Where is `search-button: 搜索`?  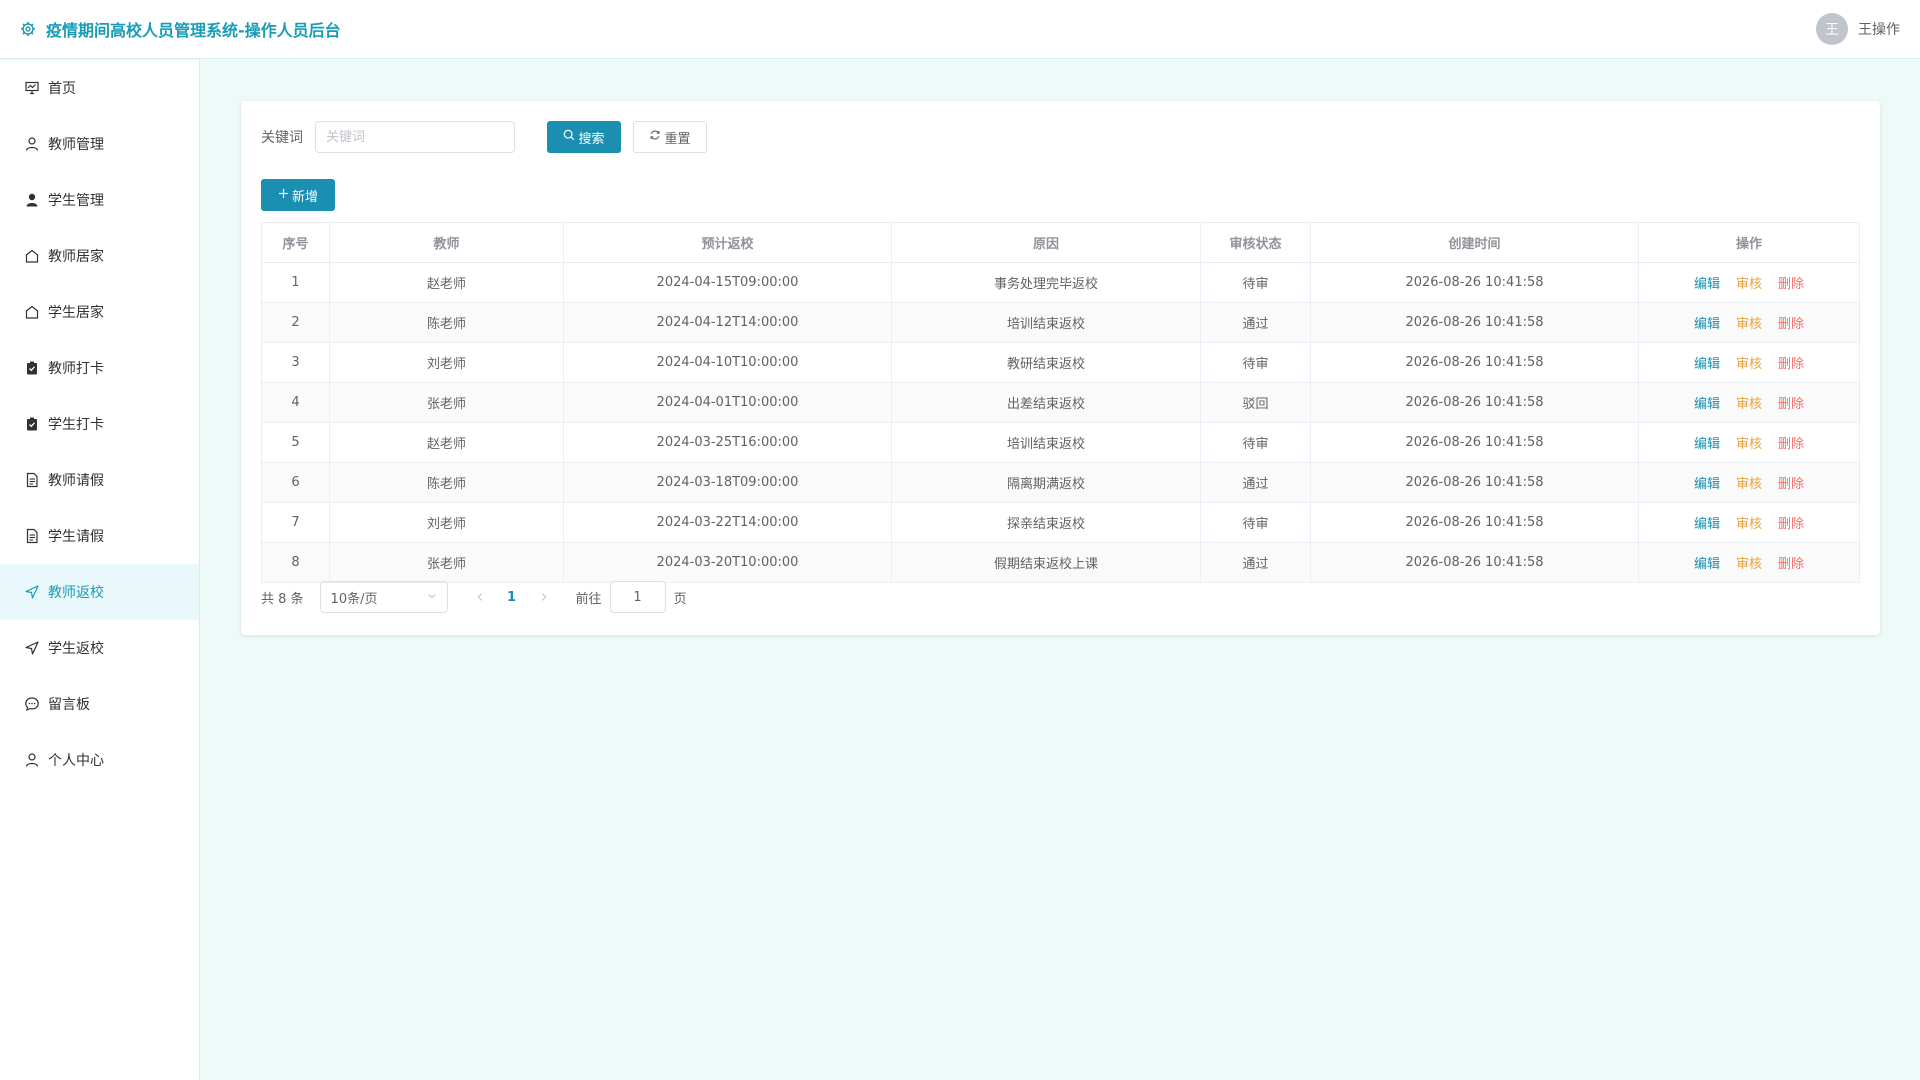
search-button: 搜索 is located at coordinates (584, 137).